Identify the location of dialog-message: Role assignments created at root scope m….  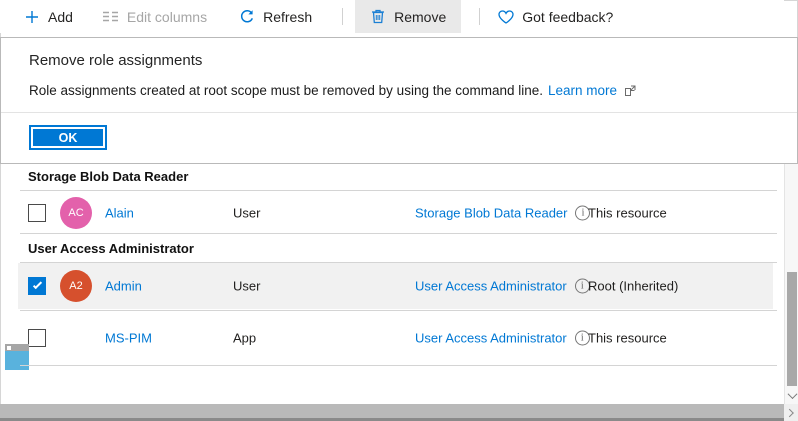
(332, 90).